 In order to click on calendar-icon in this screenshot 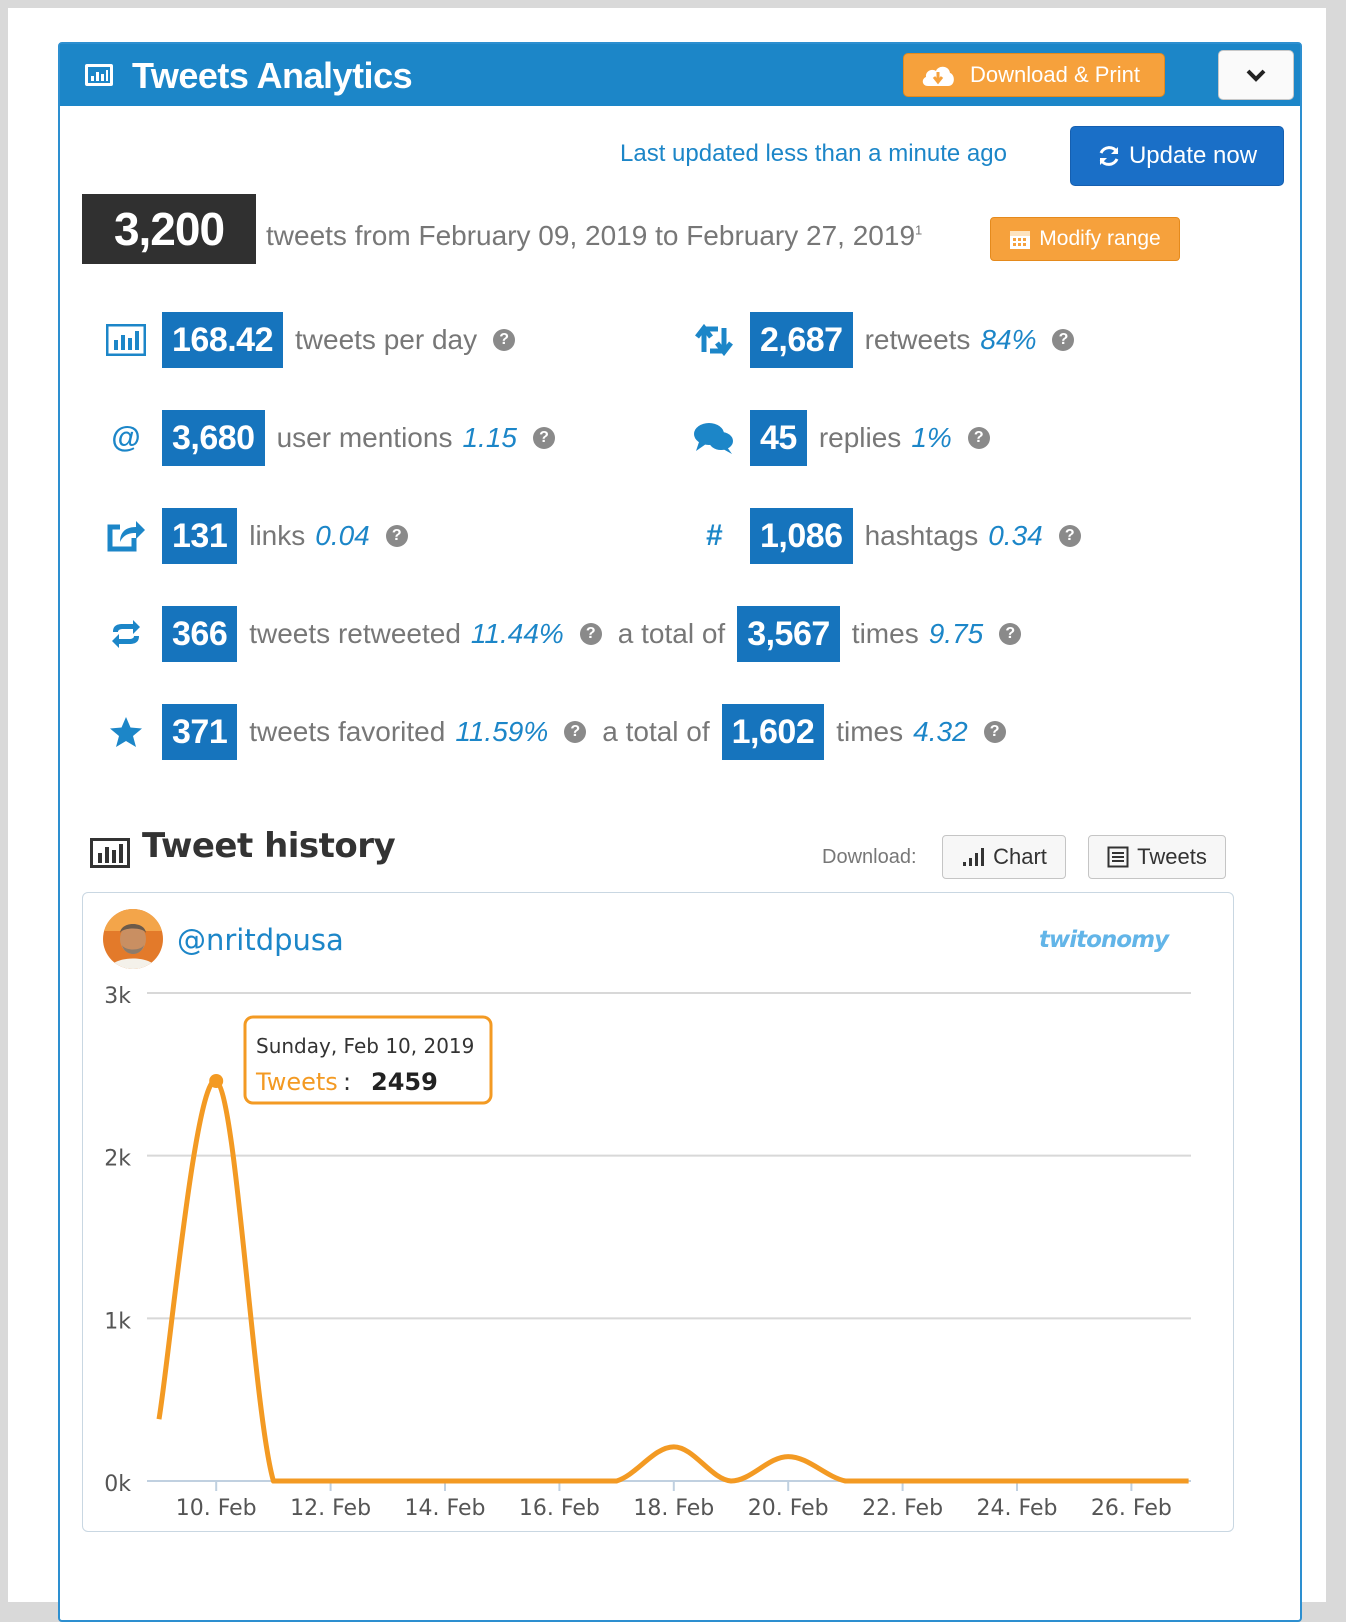, I will do `click(1020, 240)`.